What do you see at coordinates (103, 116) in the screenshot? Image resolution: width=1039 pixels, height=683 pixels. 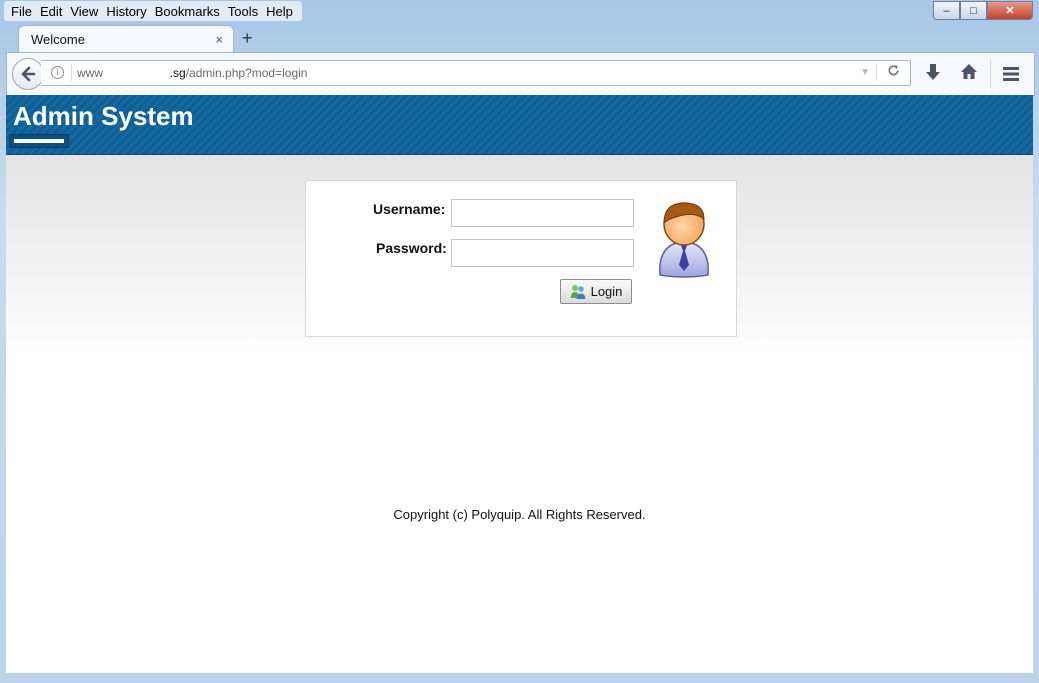 I see `site-title: Admin System` at bounding box center [103, 116].